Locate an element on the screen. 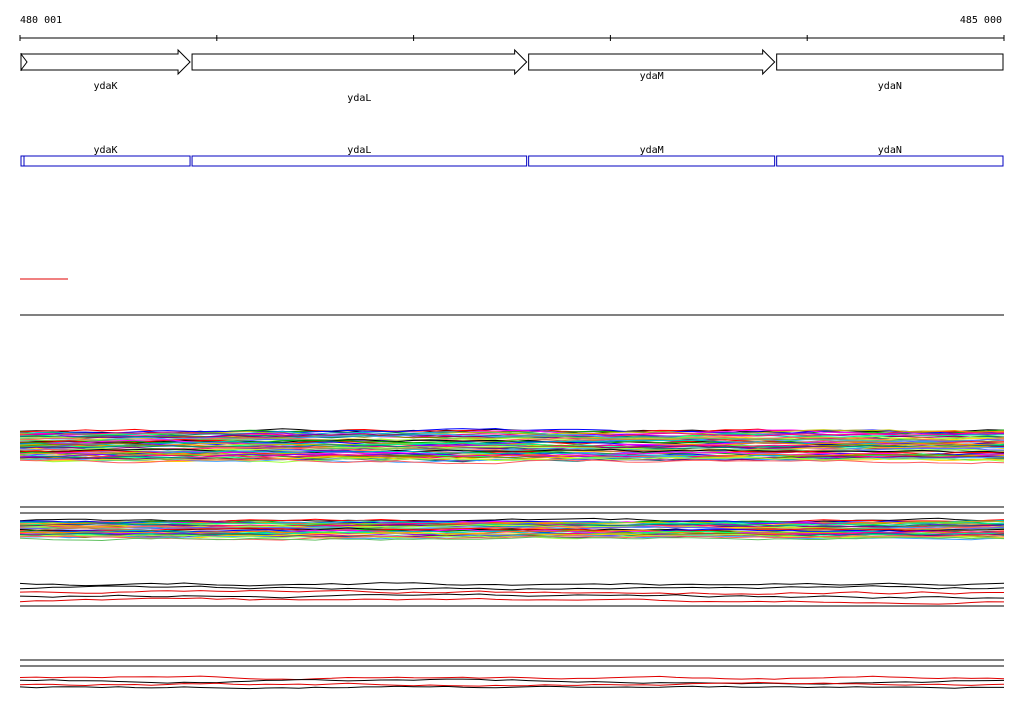 This screenshot has height=714, width=1024. coordinate-ruler: 480 001 485 000 is located at coordinates (512, 28).